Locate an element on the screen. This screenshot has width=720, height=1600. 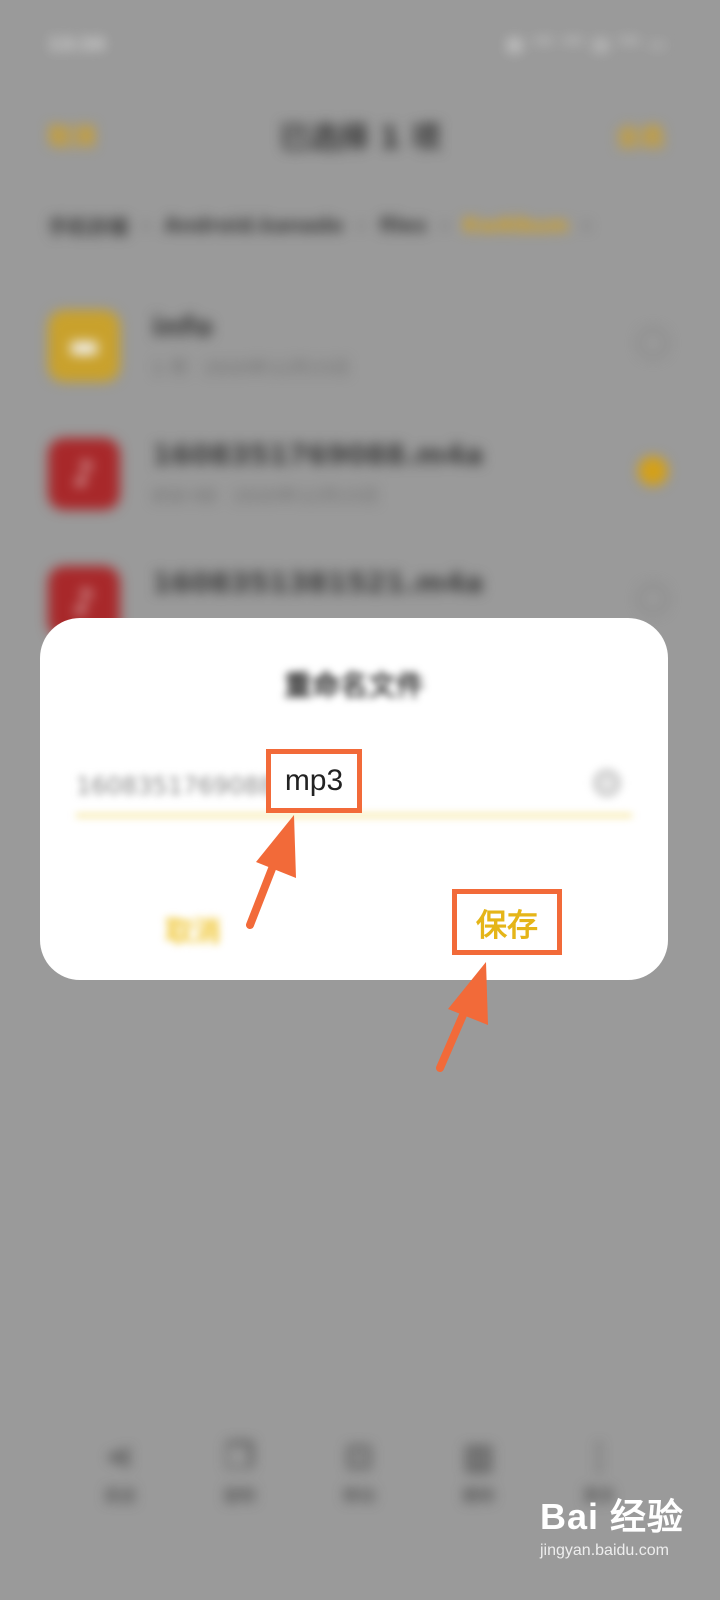
annotation-arrows is located at coordinates (367, 943).